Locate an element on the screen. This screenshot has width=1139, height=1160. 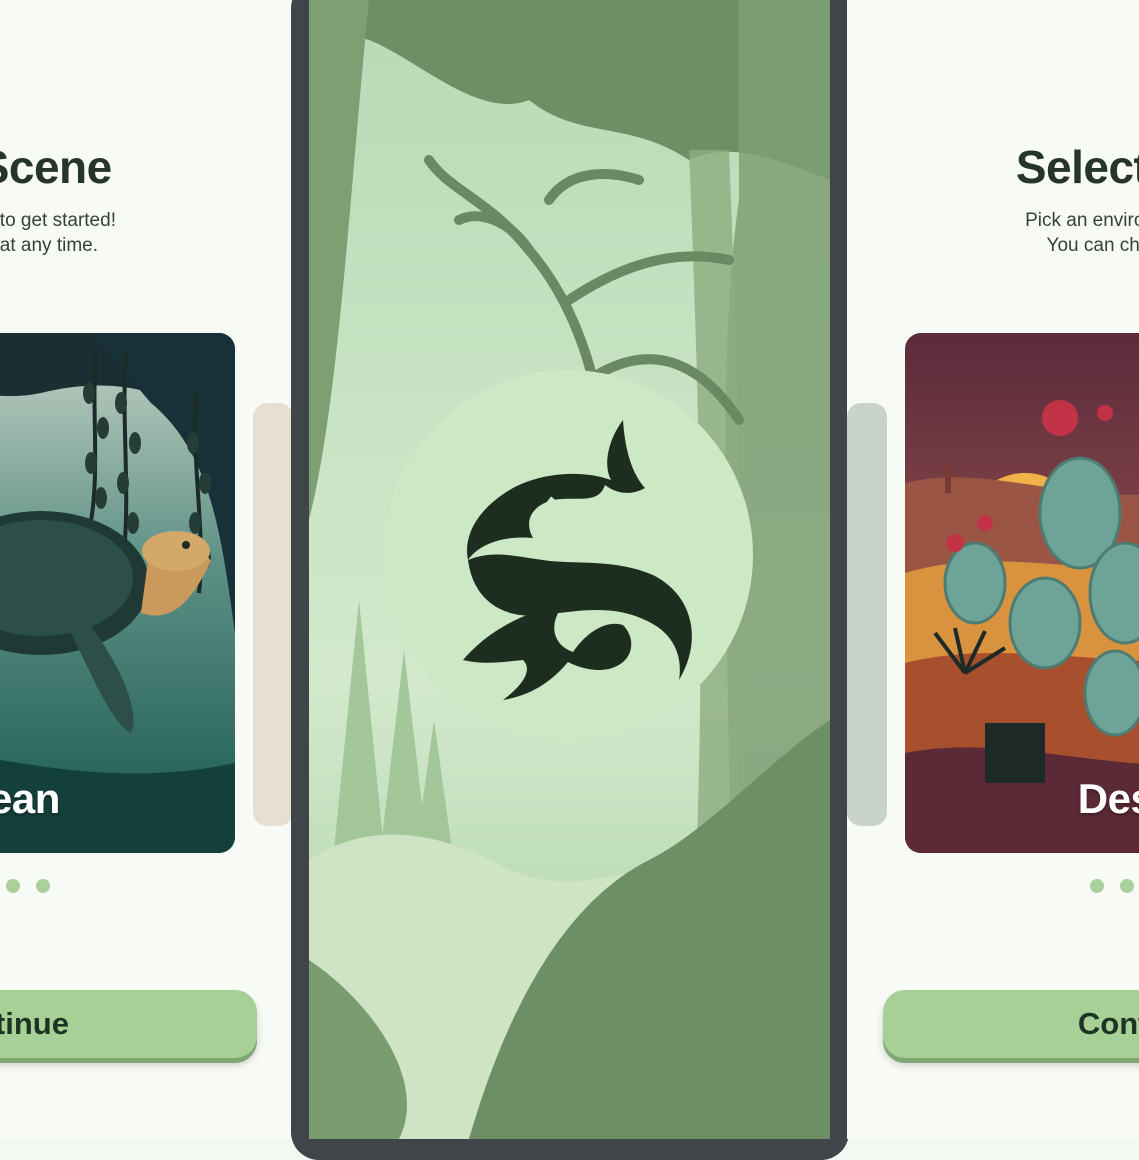
scene-card-desert: Dese is located at coordinates (1022, 593).